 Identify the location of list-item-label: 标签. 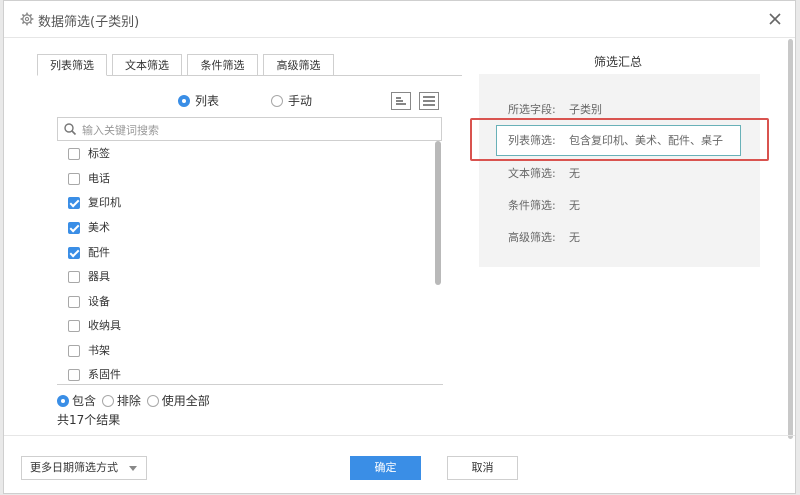
(99, 153).